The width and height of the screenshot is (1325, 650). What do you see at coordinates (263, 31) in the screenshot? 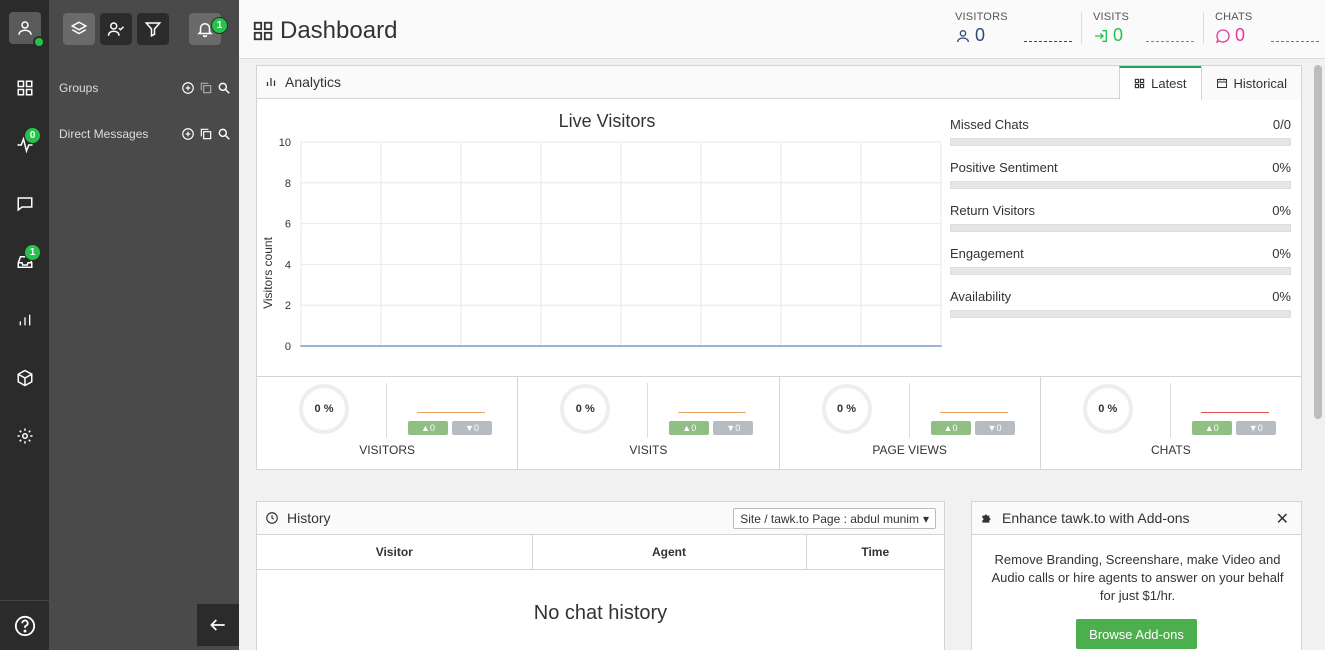
I see `grid-icon` at bounding box center [263, 31].